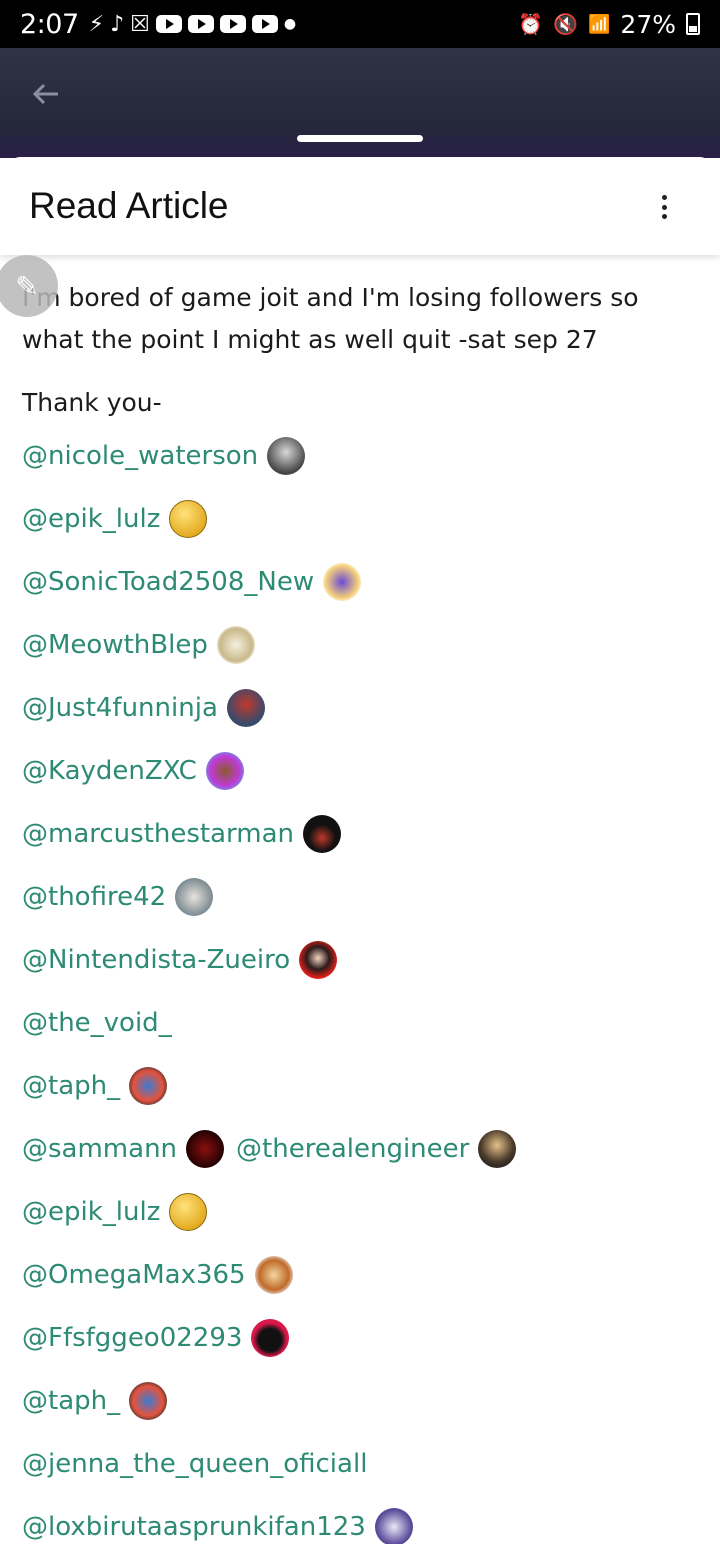  What do you see at coordinates (360, 206) in the screenshot?
I see `sheet-header: Read Article` at bounding box center [360, 206].